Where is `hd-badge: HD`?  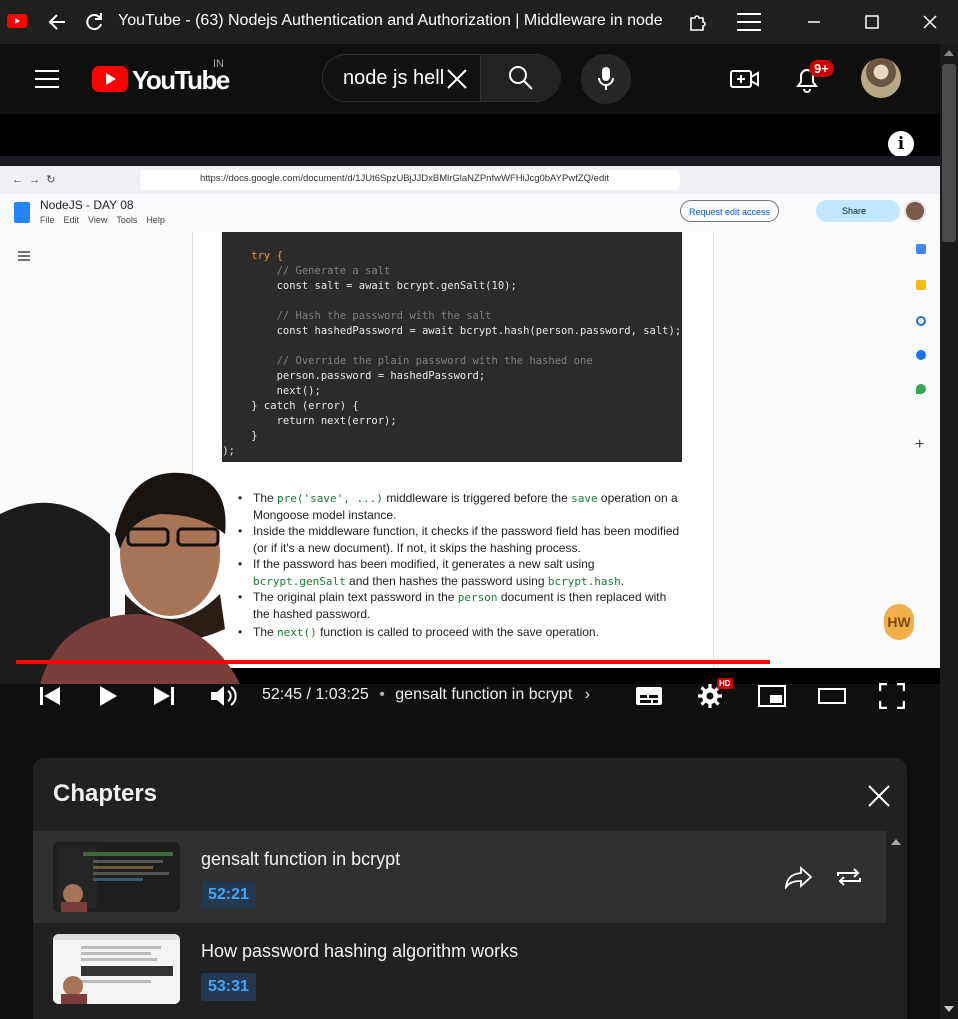 hd-badge: HD is located at coordinates (725, 683).